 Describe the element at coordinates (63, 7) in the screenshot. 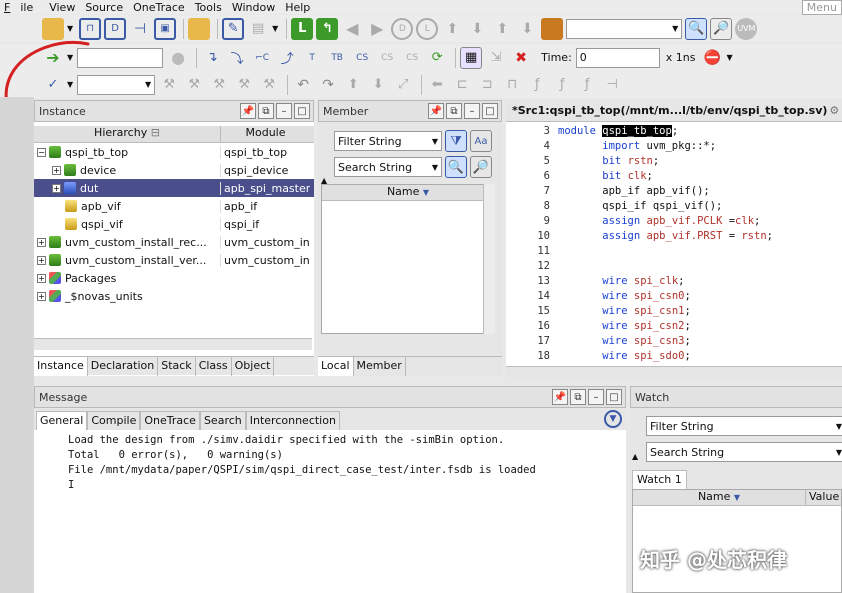

I see `menu-view: View` at that location.